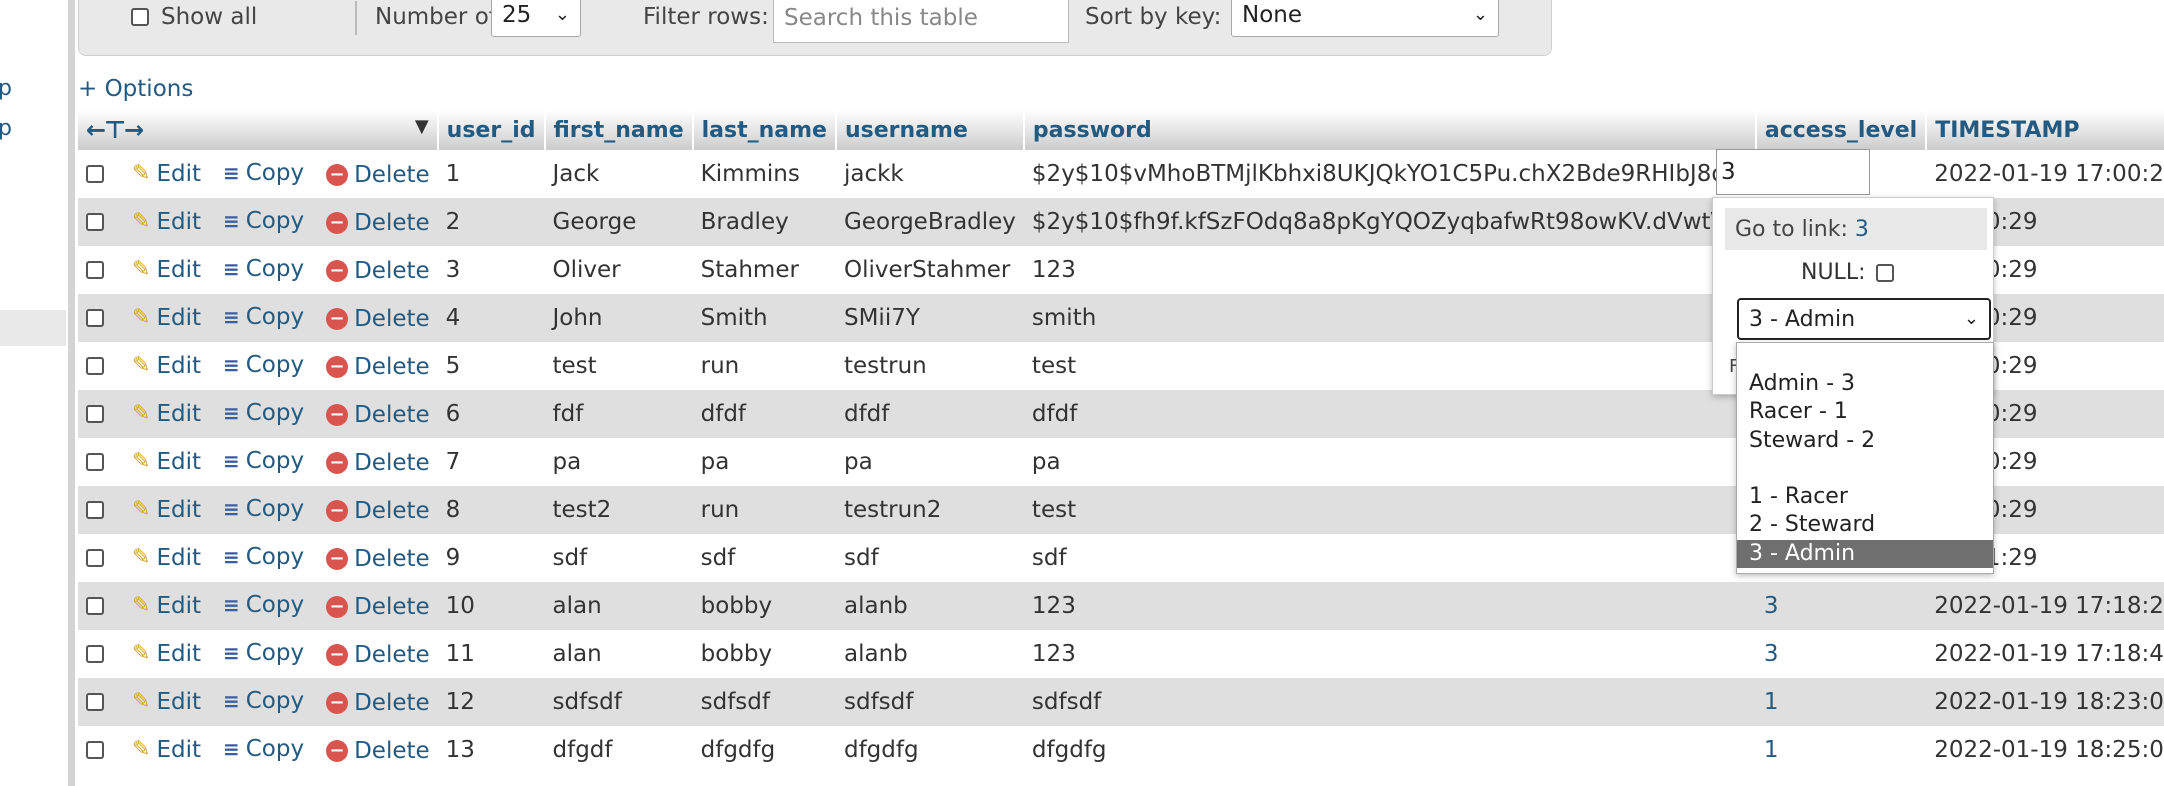  What do you see at coordinates (1864, 319) in the screenshot?
I see `access-level-select: 3 - Admin ⌄` at bounding box center [1864, 319].